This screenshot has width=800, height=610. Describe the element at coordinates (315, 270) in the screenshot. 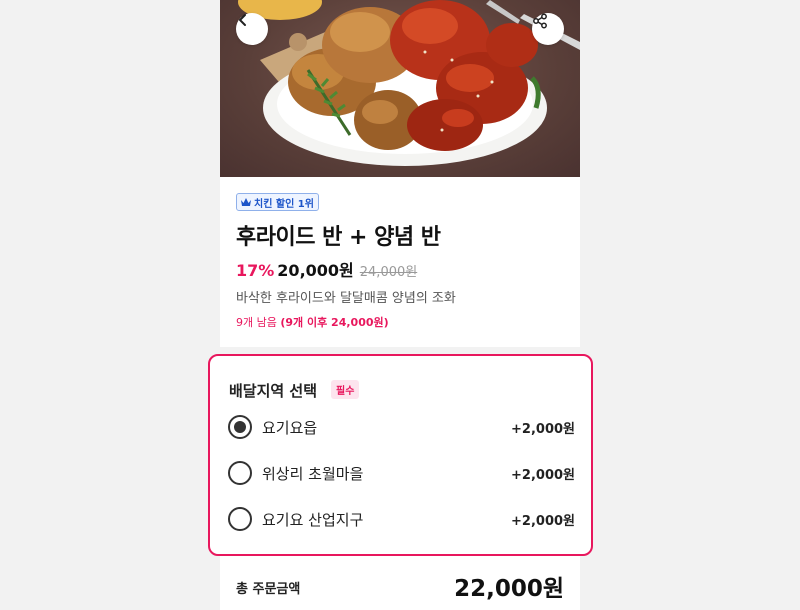

I see `sale-price: 20,000원` at that location.